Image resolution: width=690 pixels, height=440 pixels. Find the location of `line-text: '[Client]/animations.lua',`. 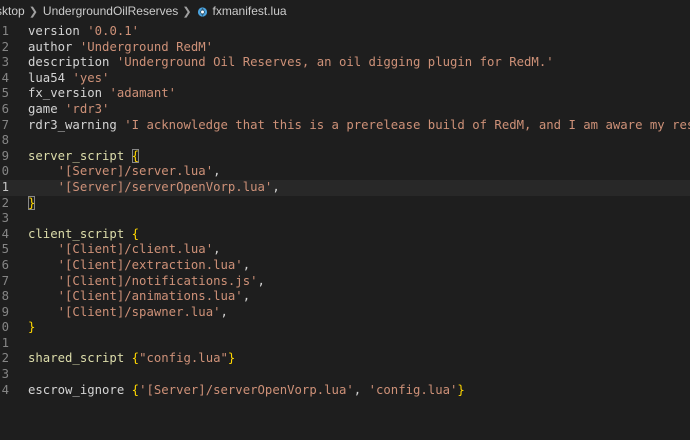

line-text: '[Client]/animations.lua', is located at coordinates (139, 297).